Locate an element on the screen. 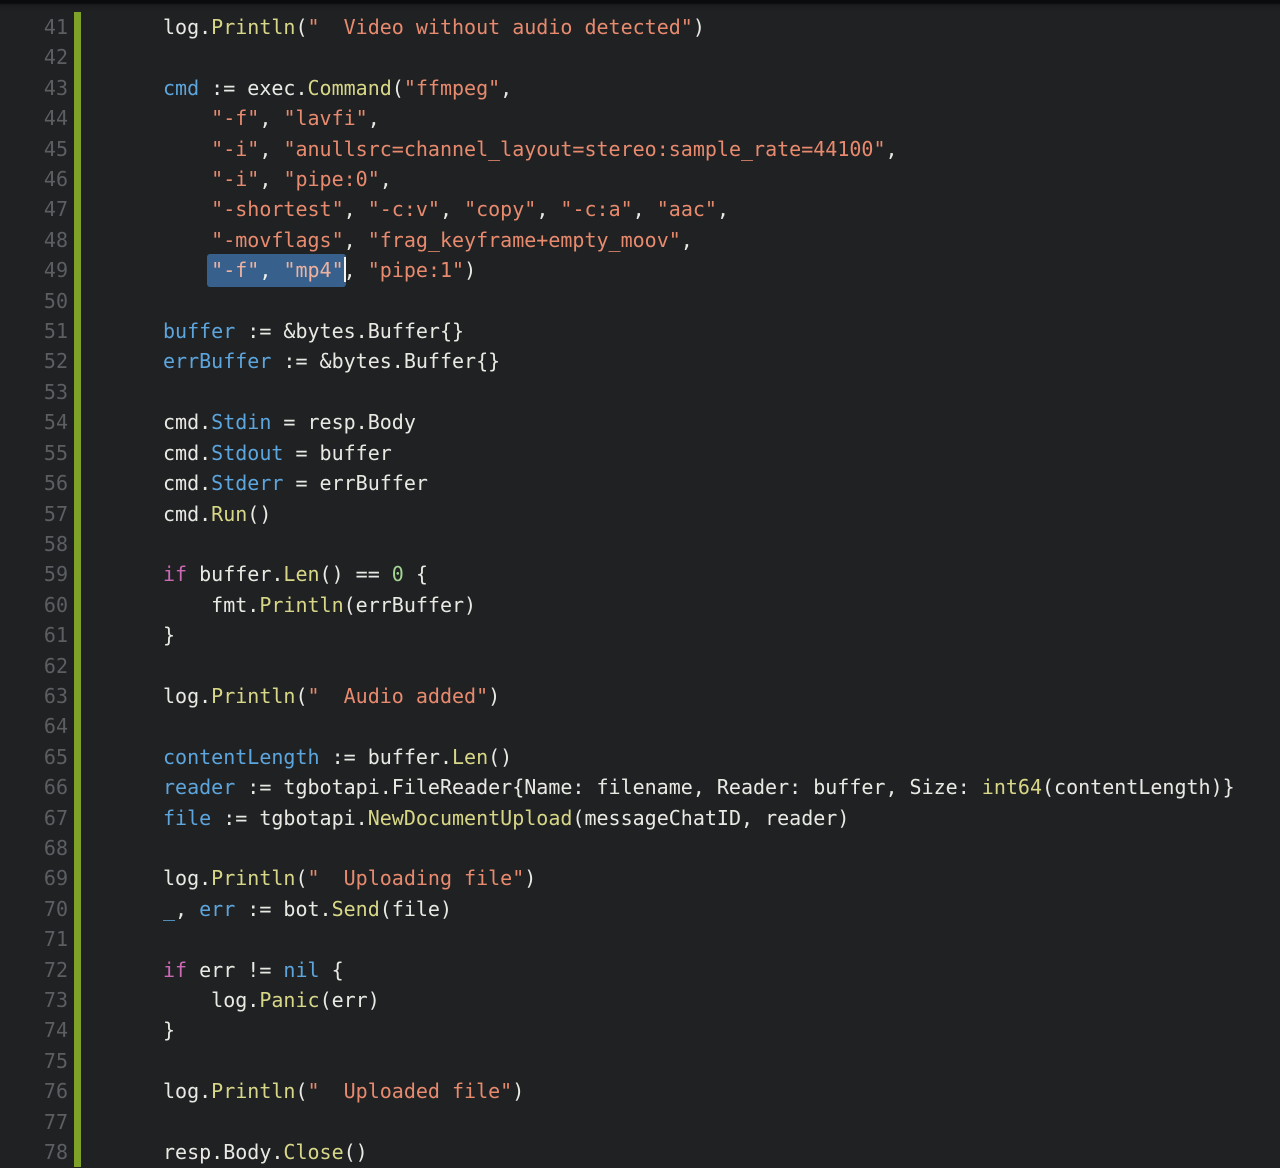 The image size is (1280, 1168). token-s: "pipe:1" is located at coordinates (416, 270).